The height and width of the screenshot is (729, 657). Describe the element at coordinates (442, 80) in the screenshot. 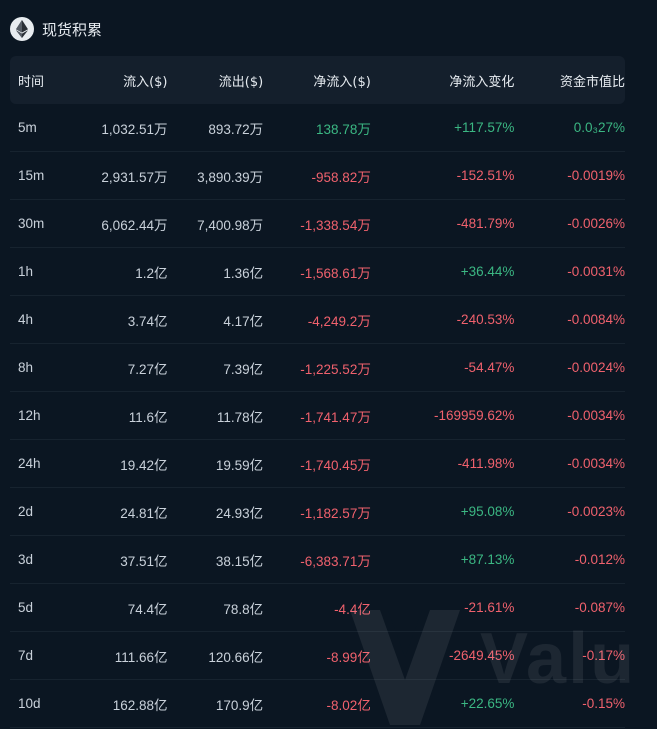

I see `column-header-net-inflow-change: 净流入变化` at that location.